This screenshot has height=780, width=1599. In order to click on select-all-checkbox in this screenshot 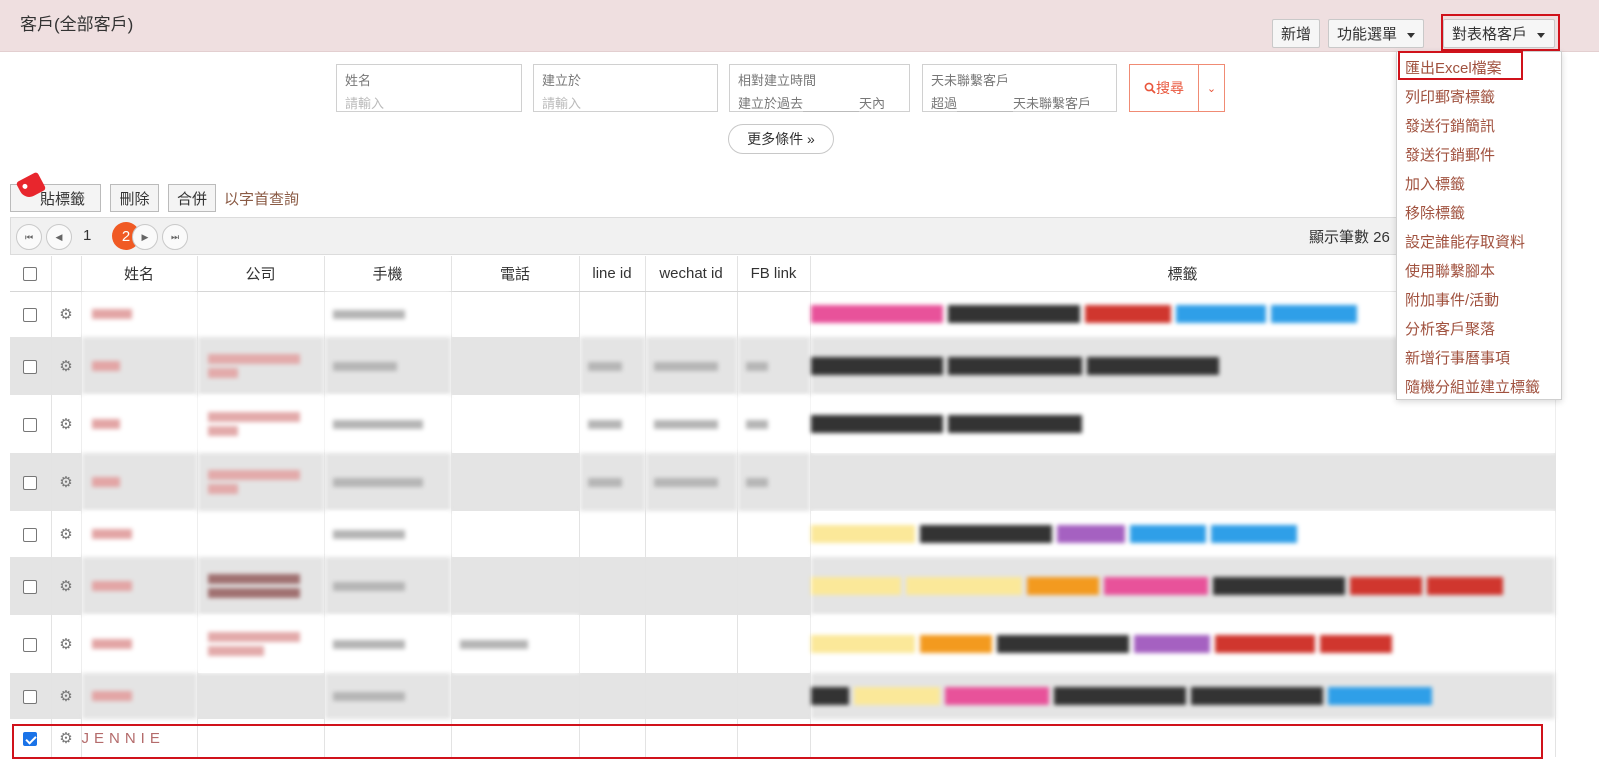, I will do `click(31, 274)`.